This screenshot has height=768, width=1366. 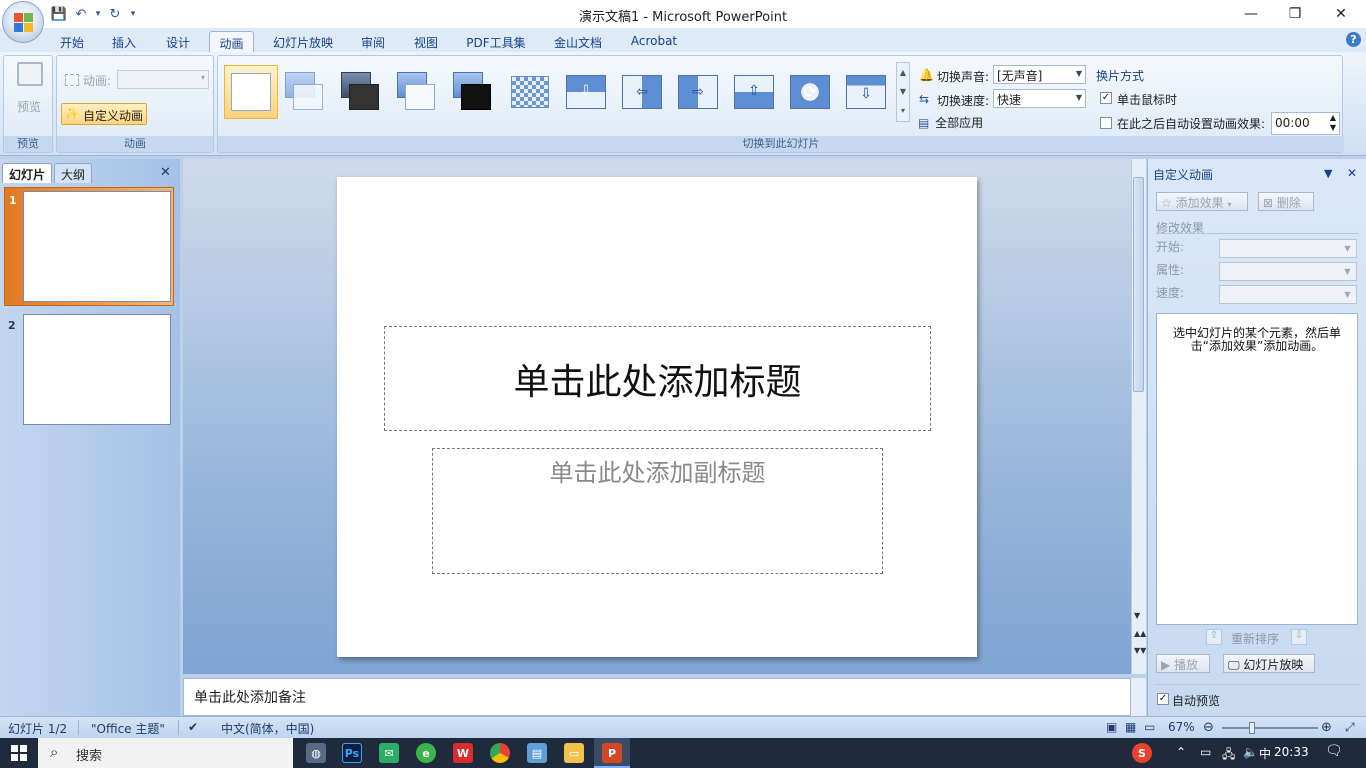 I want to click on gallery-down-icon: ▼, so click(x=903, y=91).